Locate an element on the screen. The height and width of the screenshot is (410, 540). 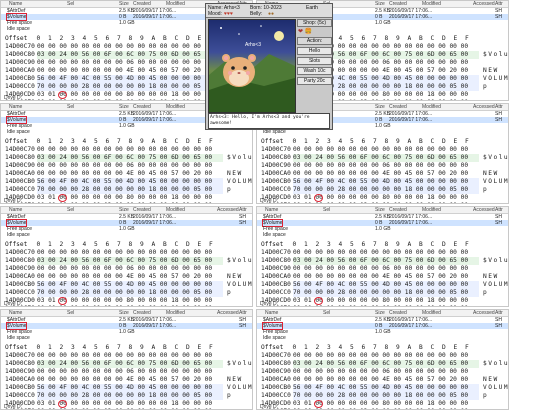
wash-button: Wash 10c is located at coordinates (314, 71).